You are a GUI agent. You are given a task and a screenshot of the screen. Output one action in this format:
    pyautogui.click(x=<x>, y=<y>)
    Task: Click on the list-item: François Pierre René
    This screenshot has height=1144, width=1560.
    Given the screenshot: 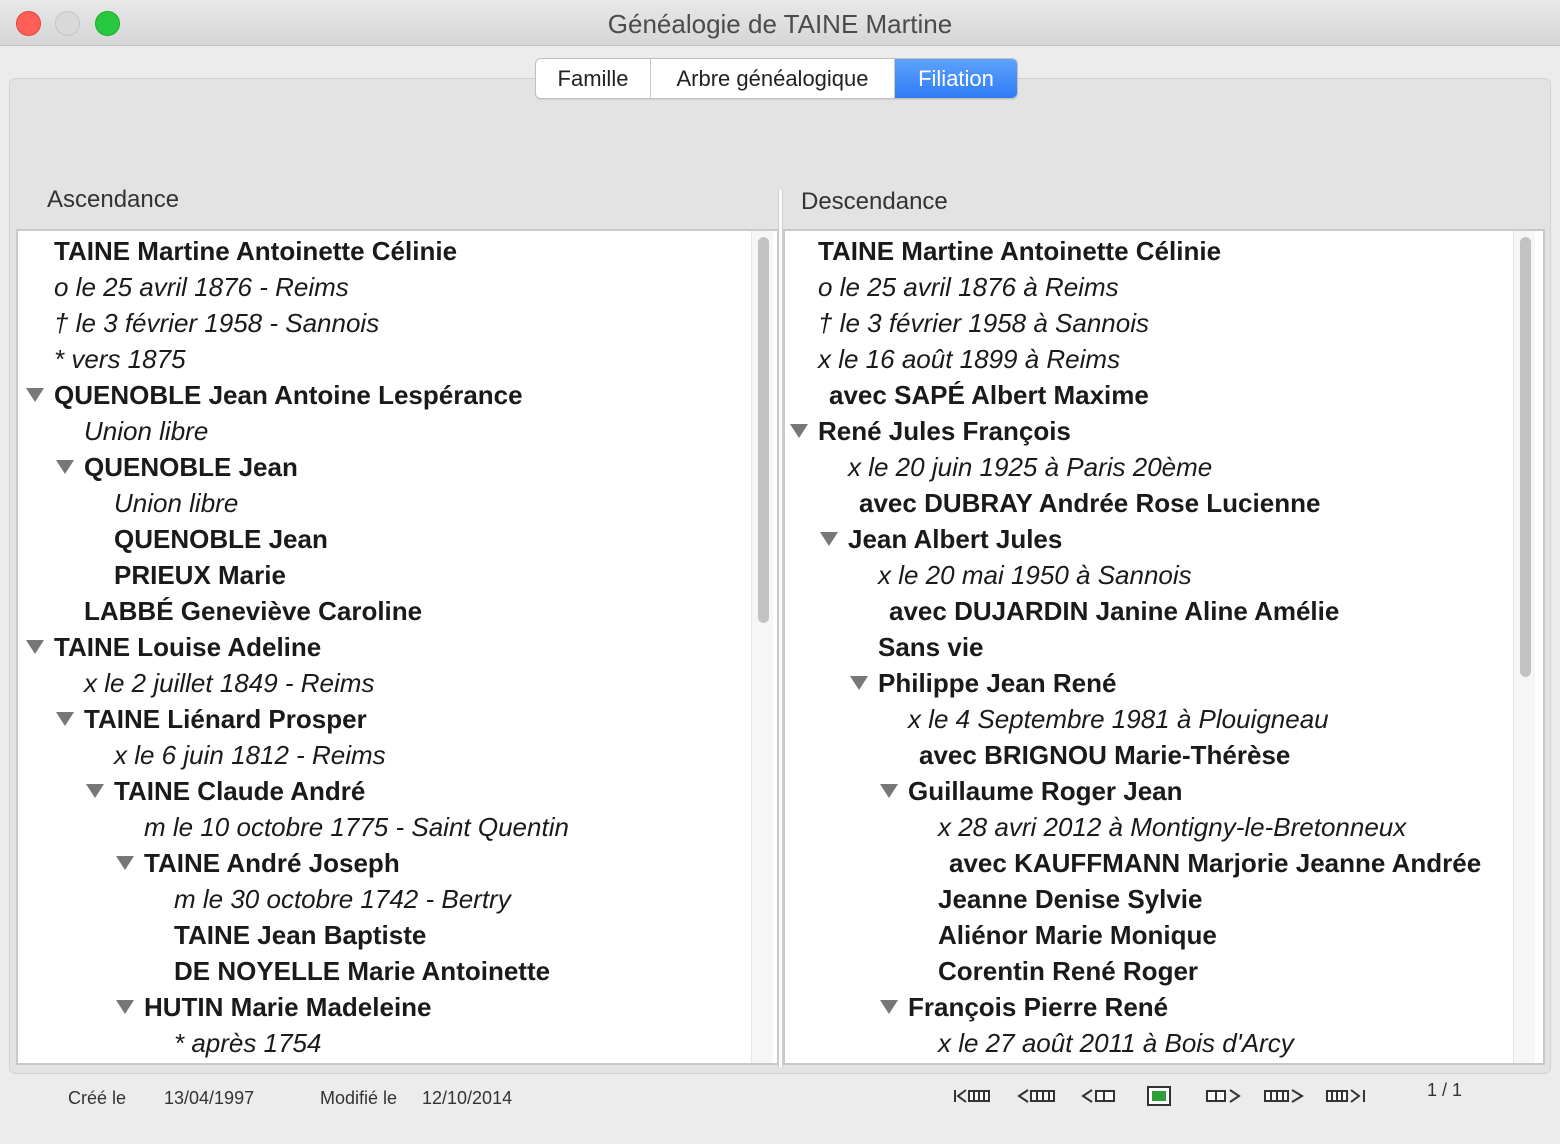 What is the action you would take?
    pyautogui.click(x=1038, y=1007)
    